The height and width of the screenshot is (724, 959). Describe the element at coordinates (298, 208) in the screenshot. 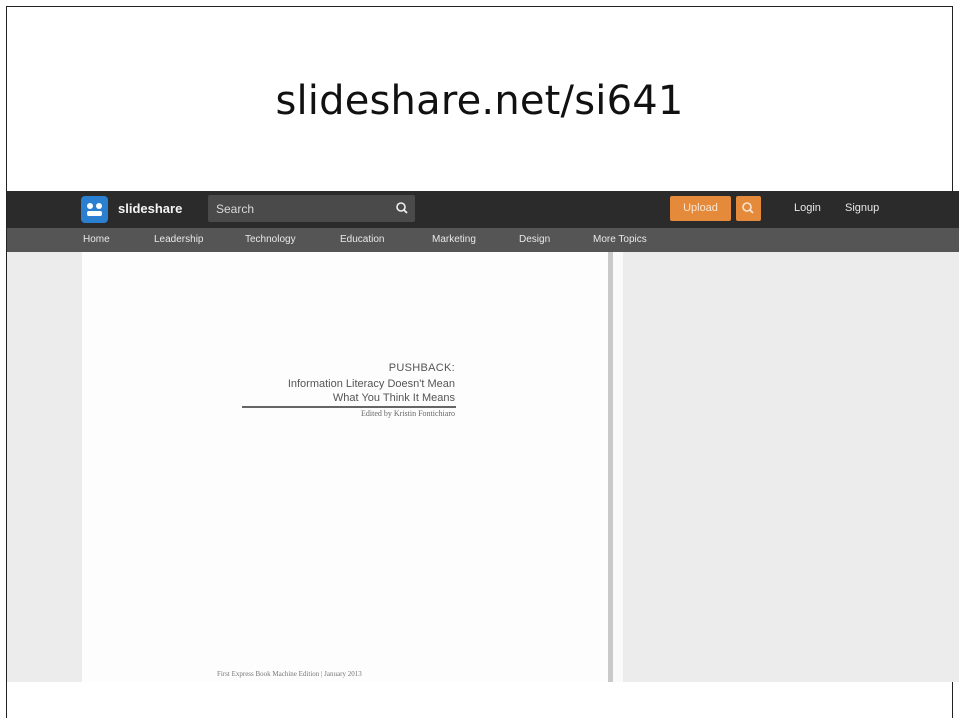

I see `search-input` at that location.